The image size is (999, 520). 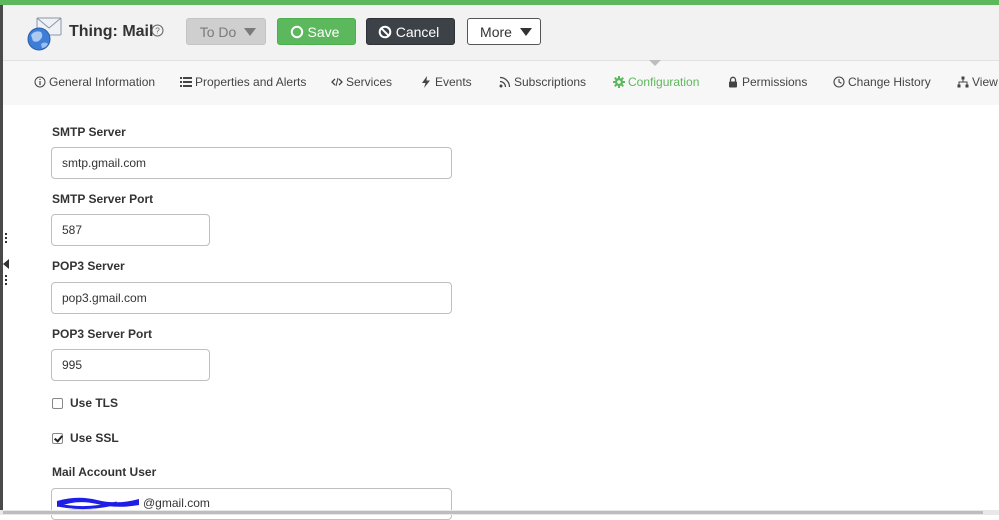 What do you see at coordinates (963, 82) in the screenshot?
I see `hierarchy-icon` at bounding box center [963, 82].